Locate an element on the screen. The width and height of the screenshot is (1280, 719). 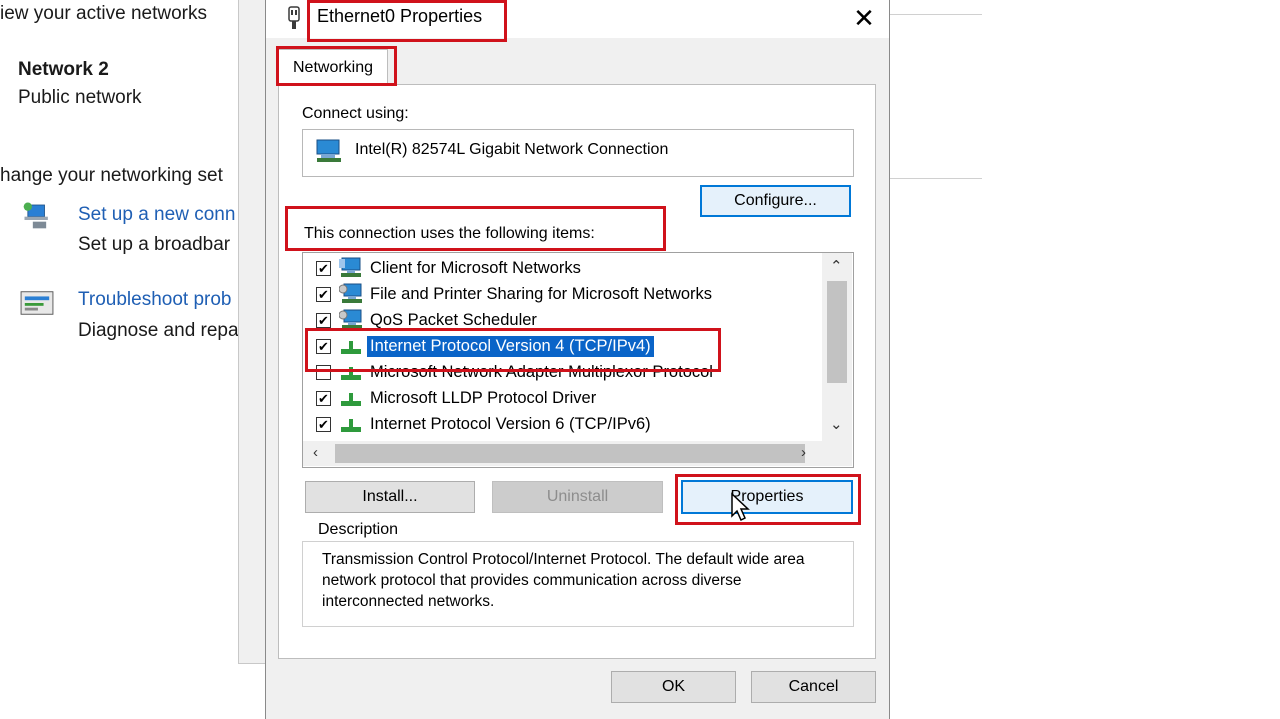
title-bar: Ethernet0 Properties ✕ is located at coordinates (577, 19).